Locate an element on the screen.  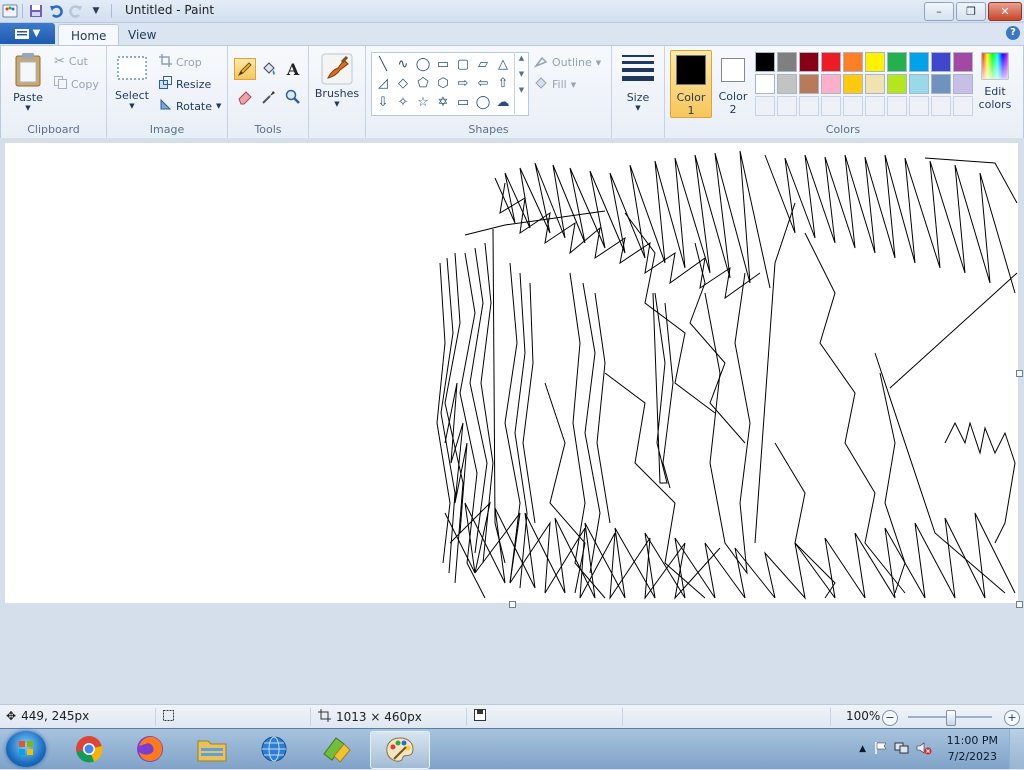
scroll-up-icon: ▲ is located at coordinates (521, 58).